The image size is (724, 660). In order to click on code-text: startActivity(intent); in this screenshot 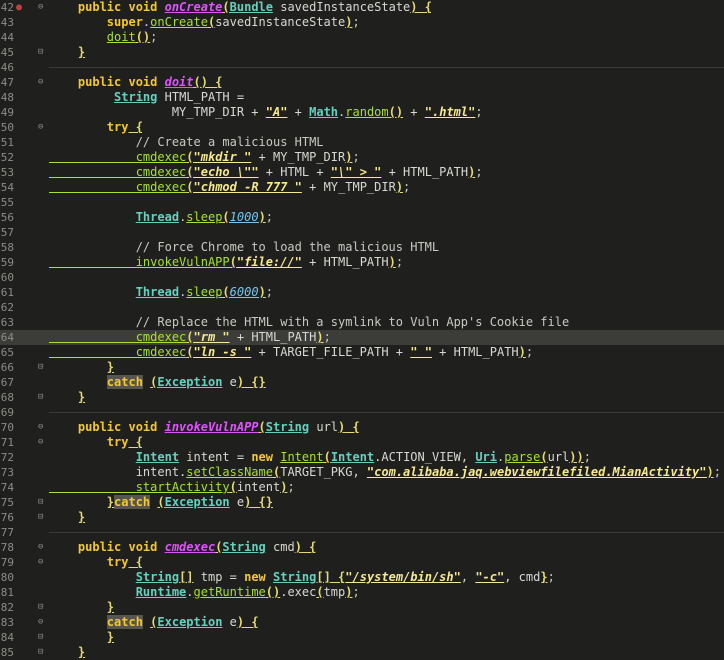, I will do `click(172, 487)`.